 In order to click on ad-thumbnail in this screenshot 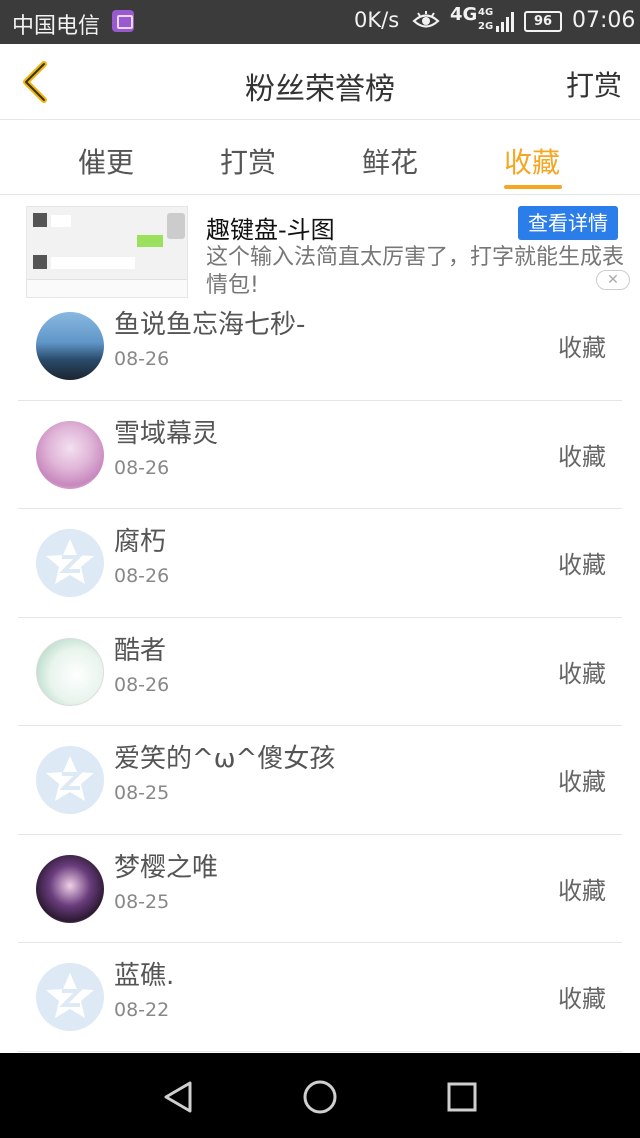, I will do `click(107, 252)`.